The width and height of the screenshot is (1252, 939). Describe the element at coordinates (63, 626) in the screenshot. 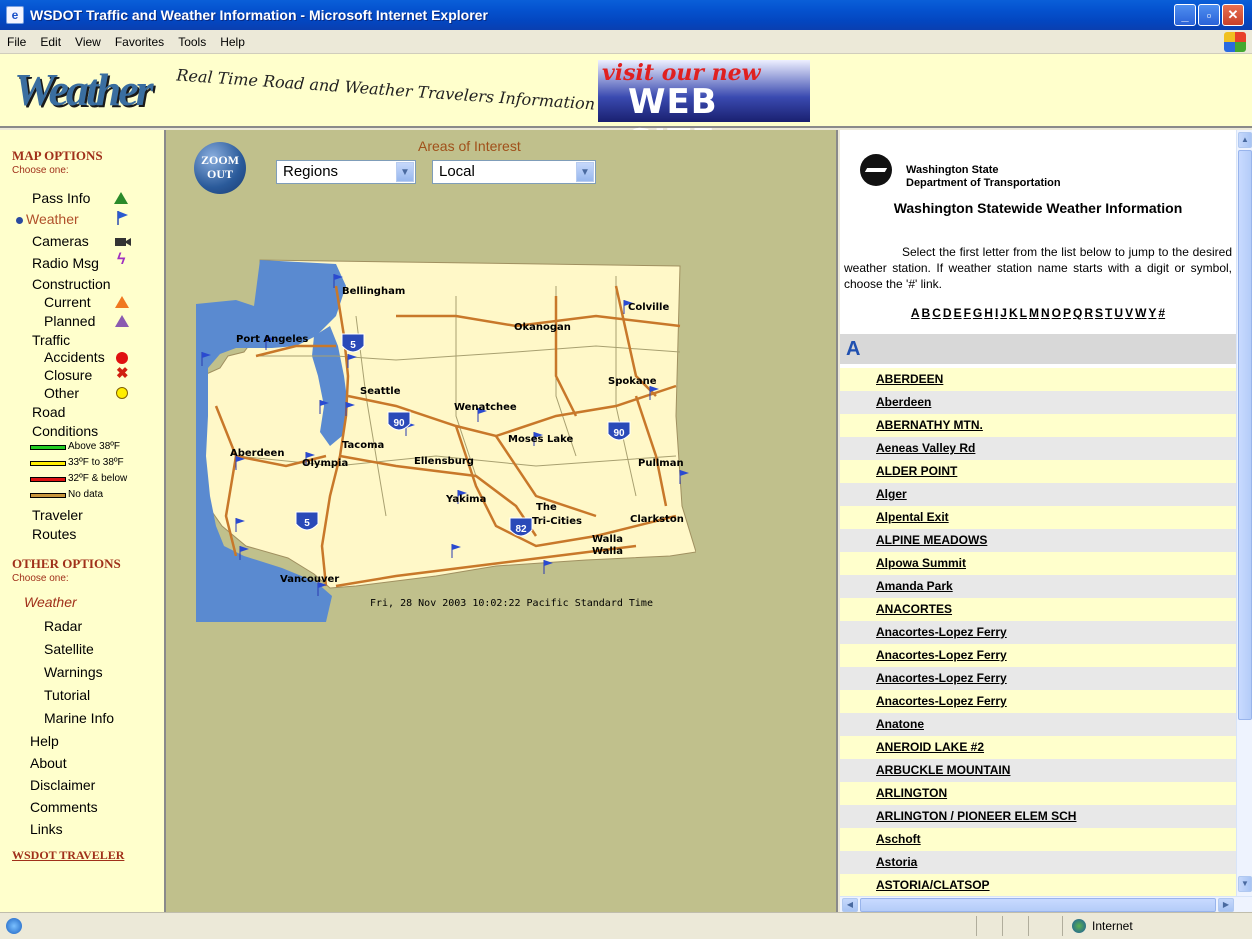

I see `nav-radar: Radar` at that location.